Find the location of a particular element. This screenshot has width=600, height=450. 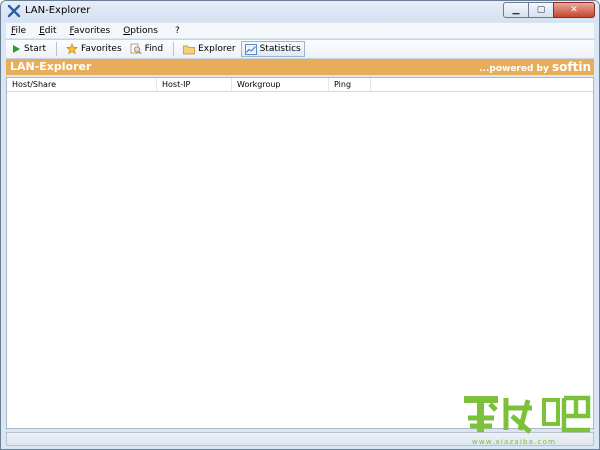

statistics-label: Statistics is located at coordinates (280, 49).